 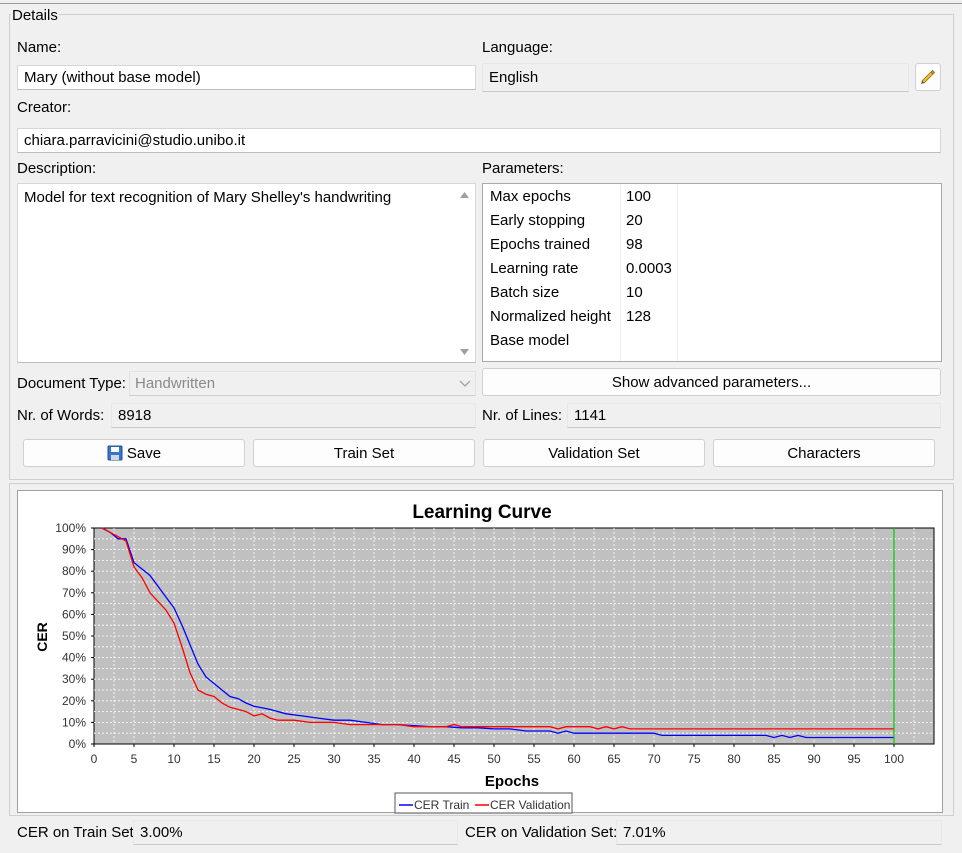 What do you see at coordinates (135, 140) in the screenshot?
I see `creator-value: chiara.parravicini@studio.unibo.it` at bounding box center [135, 140].